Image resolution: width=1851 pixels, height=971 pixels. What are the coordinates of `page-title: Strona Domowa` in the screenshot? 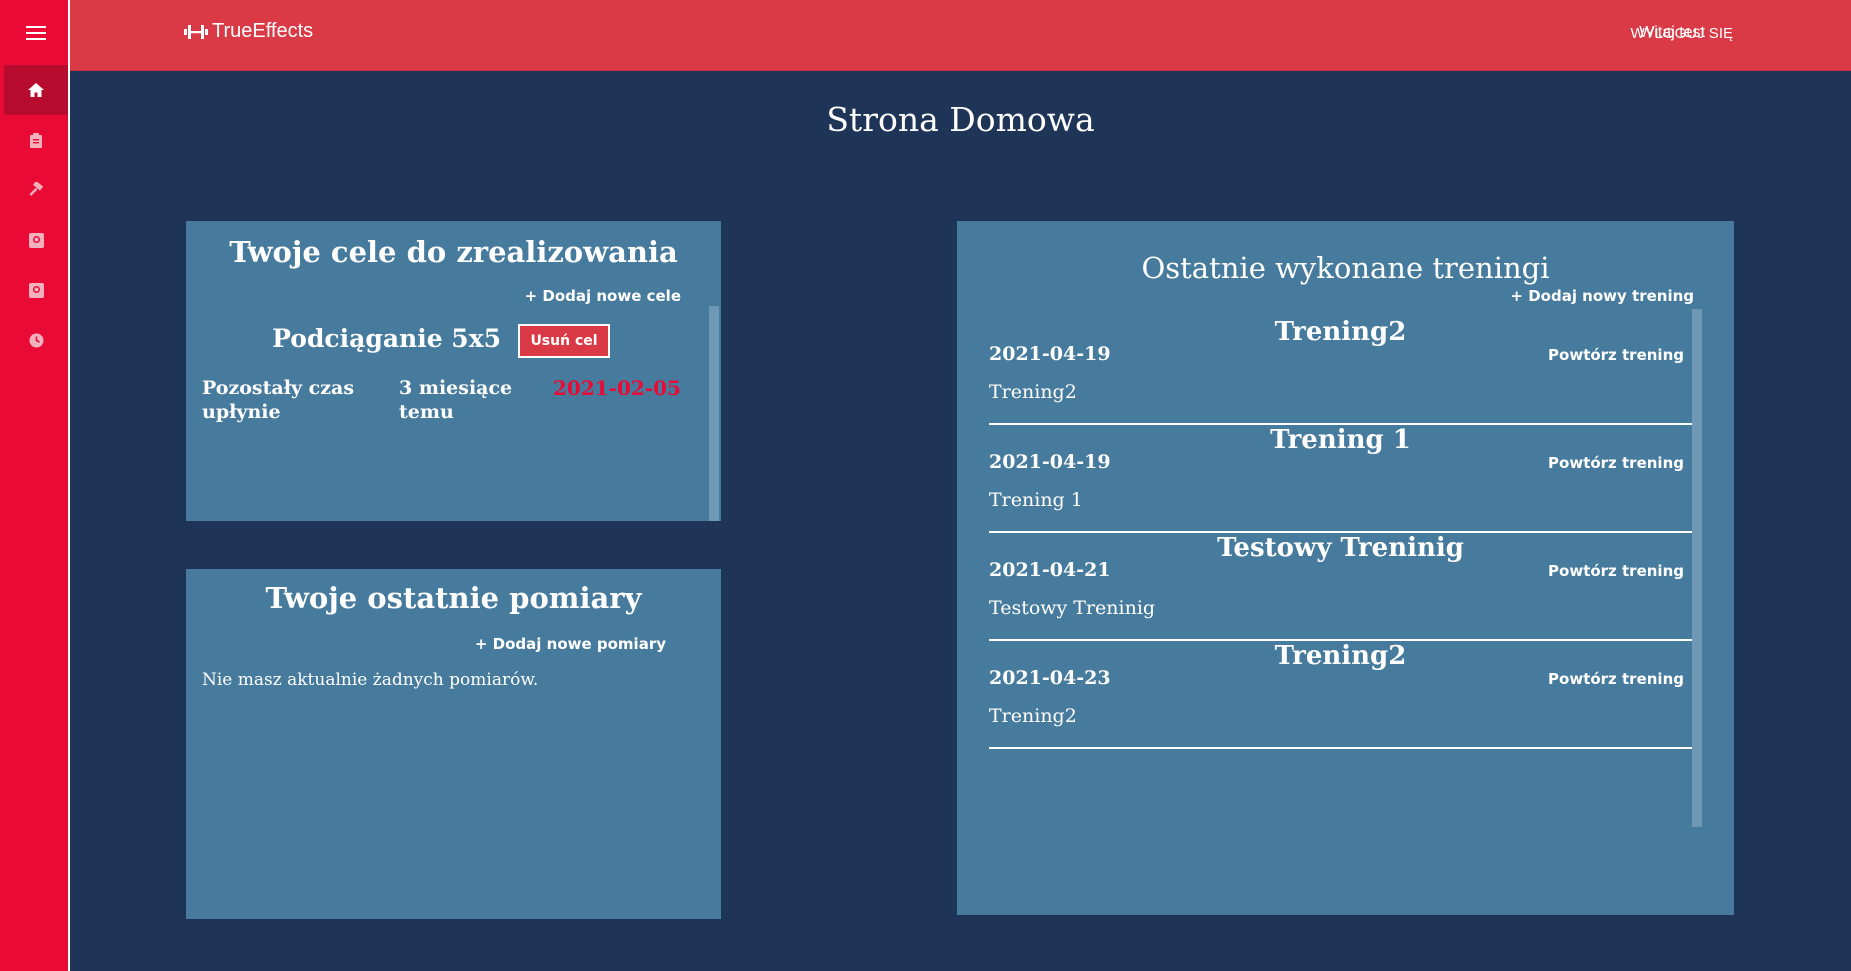 It's located at (960, 119).